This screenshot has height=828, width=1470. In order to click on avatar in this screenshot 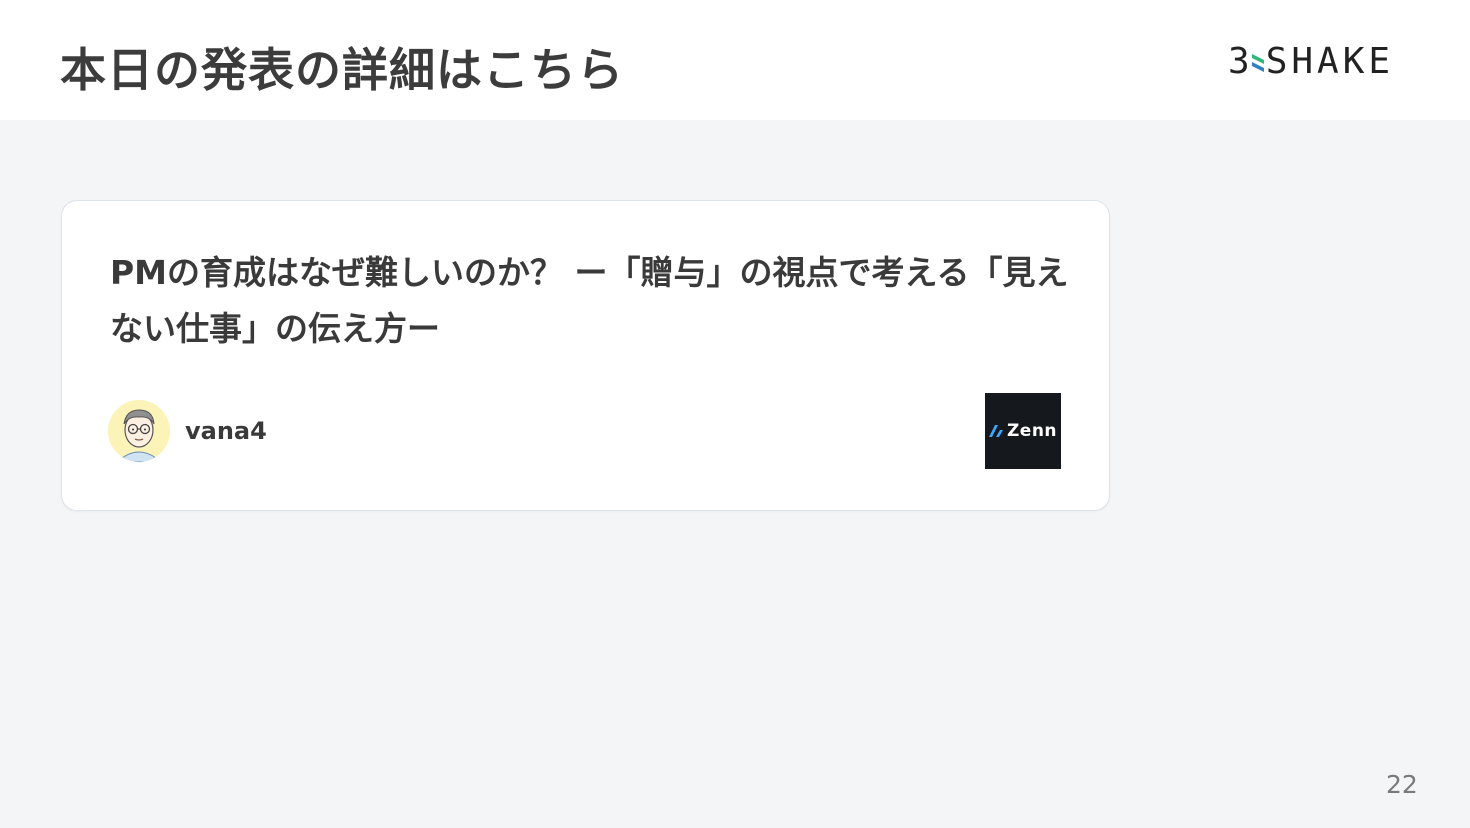, I will do `click(139, 431)`.